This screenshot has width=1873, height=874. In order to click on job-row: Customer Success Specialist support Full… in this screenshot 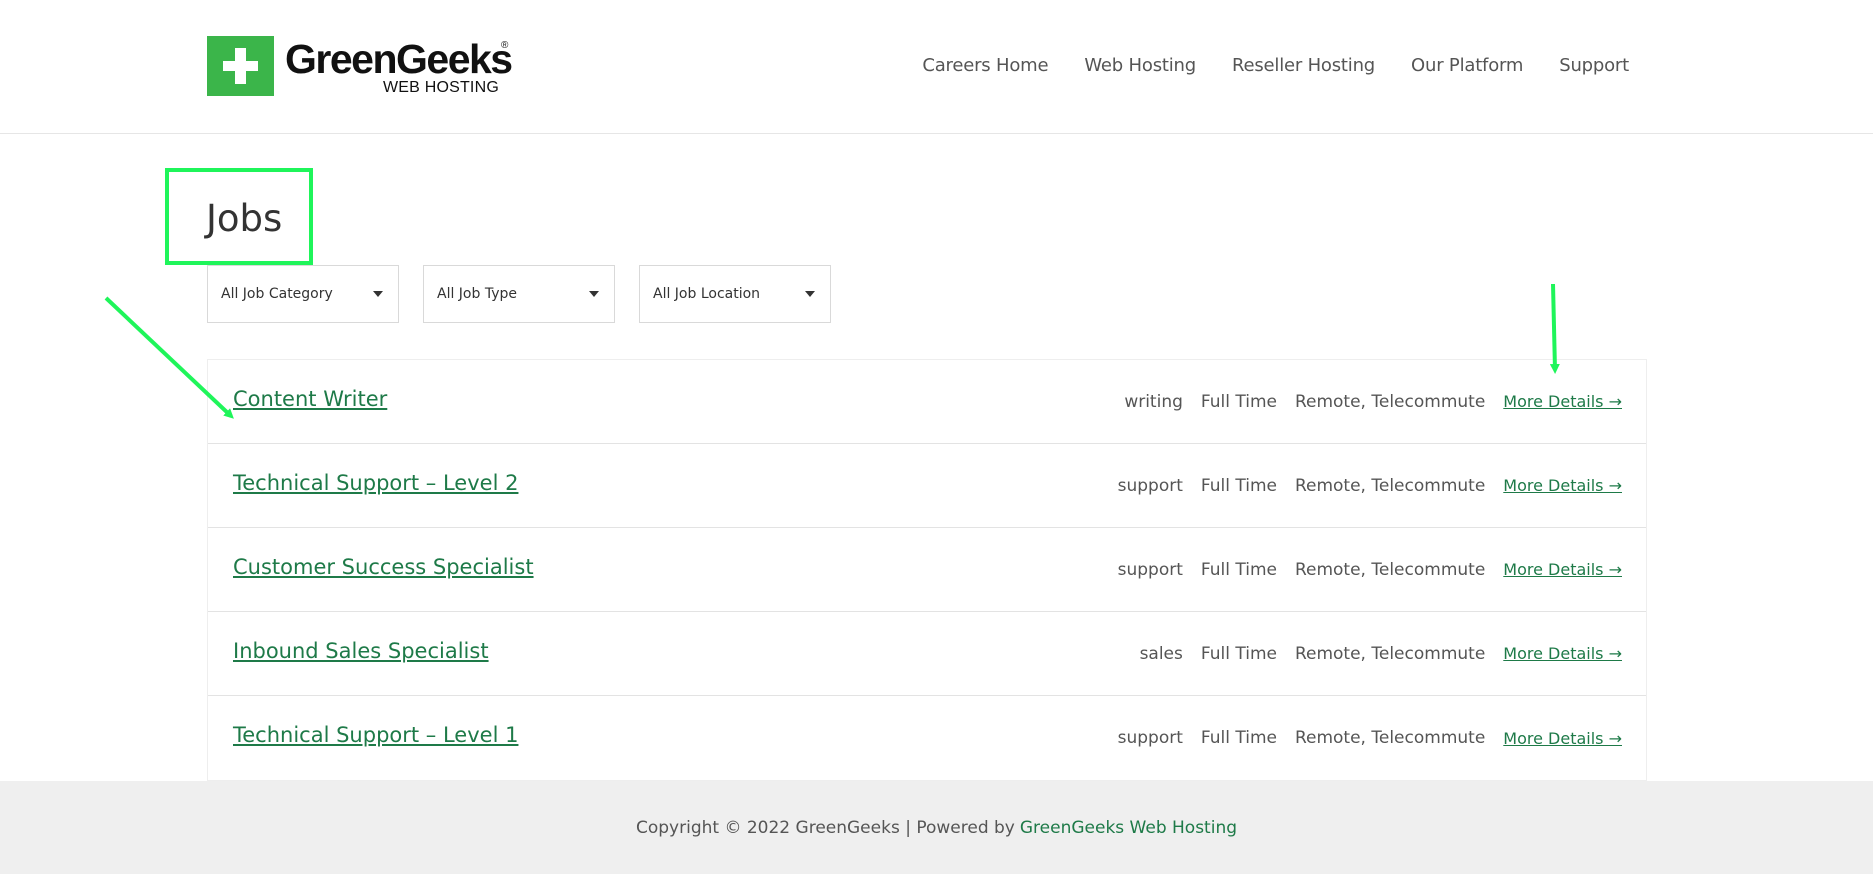, I will do `click(927, 570)`.